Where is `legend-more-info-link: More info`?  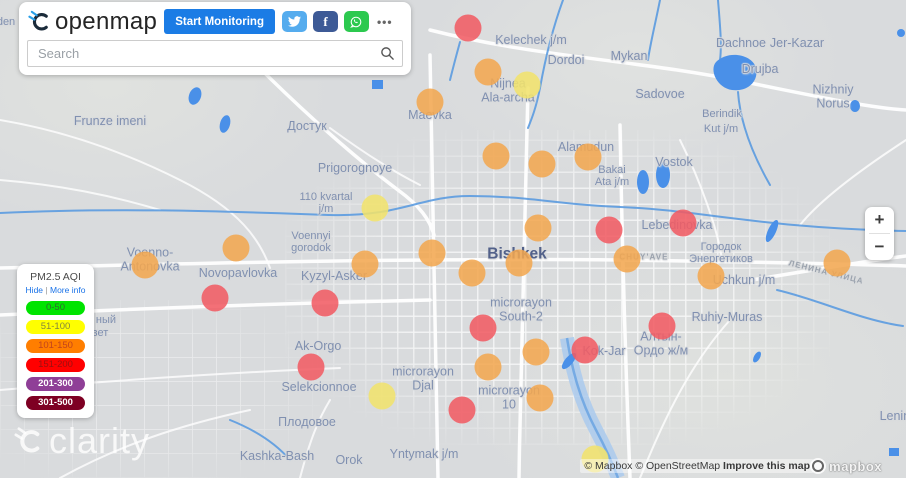
legend-more-info-link: More info is located at coordinates (67, 290).